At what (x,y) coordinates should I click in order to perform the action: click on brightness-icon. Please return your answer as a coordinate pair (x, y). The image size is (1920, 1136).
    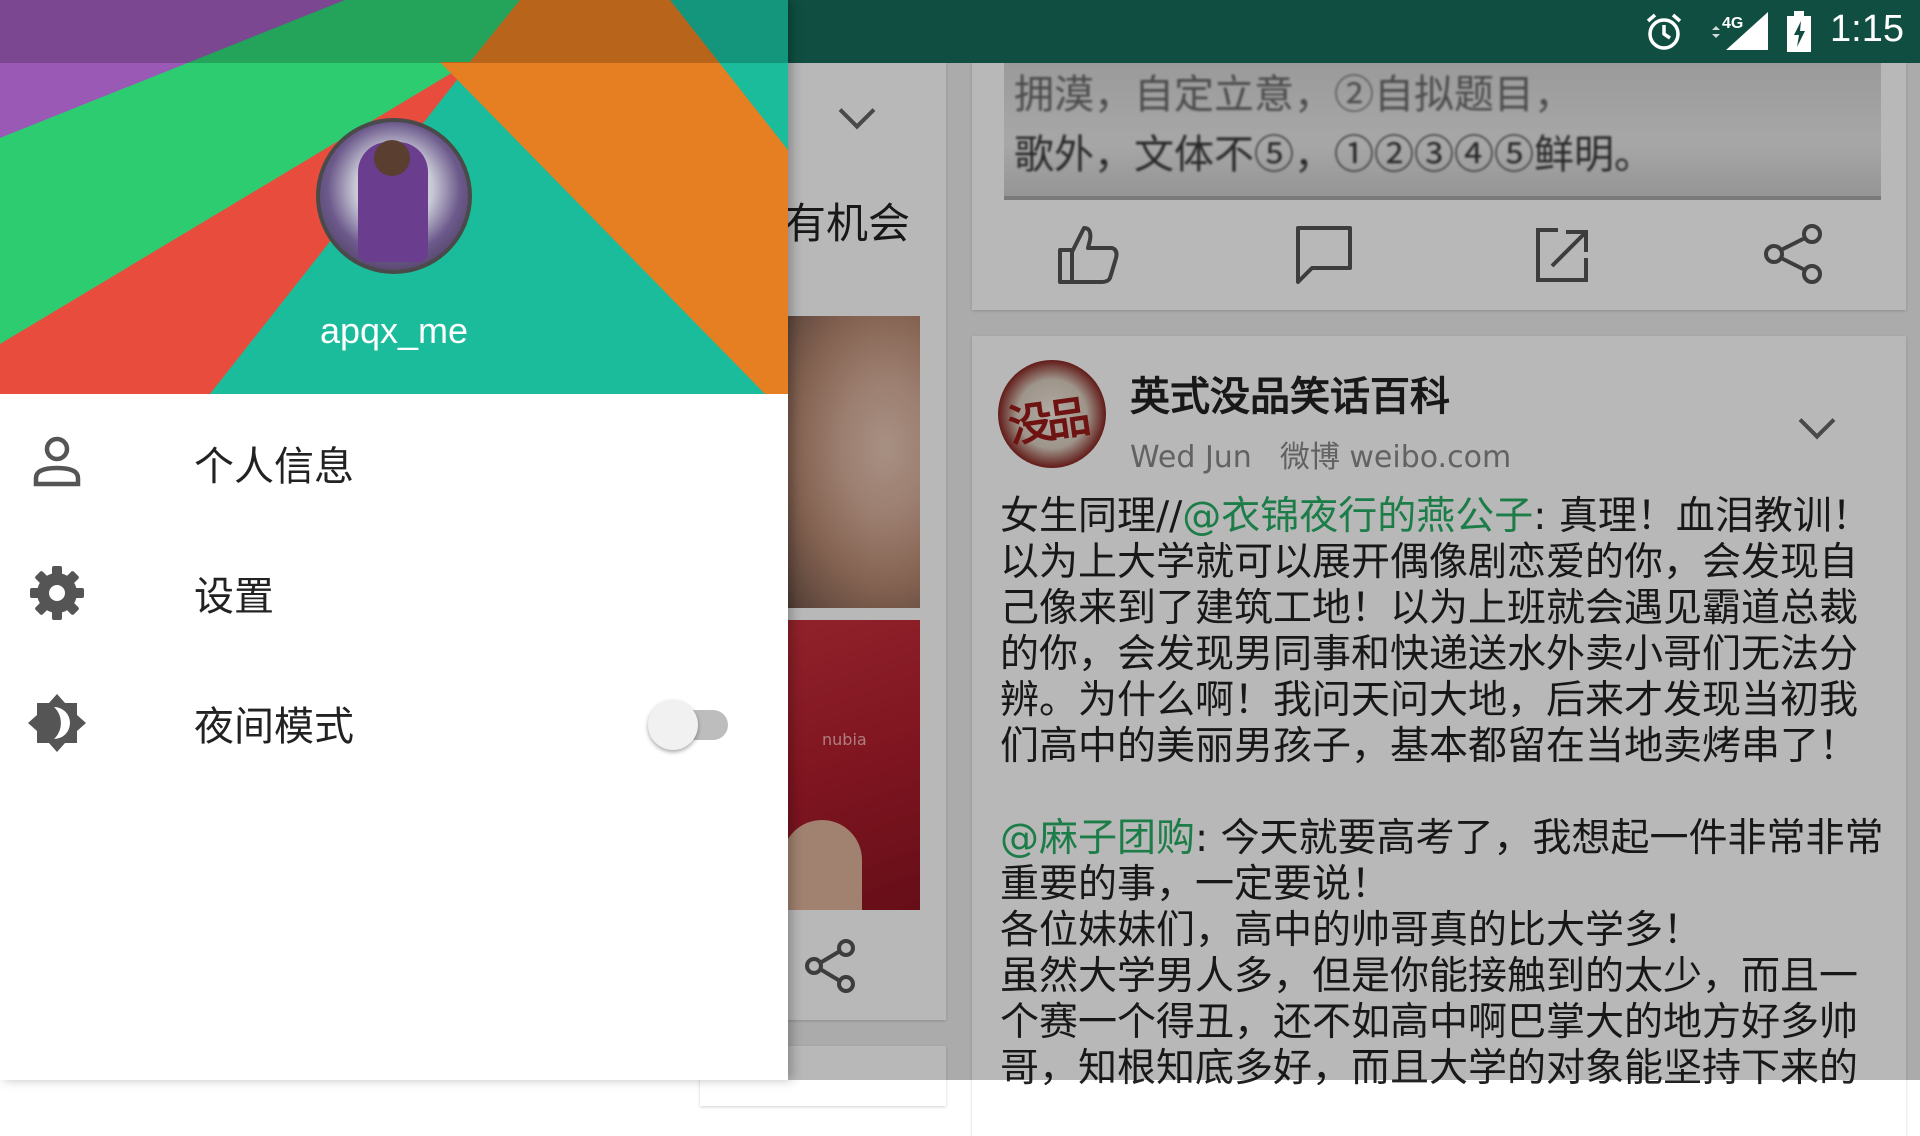
    Looking at the image, I should click on (57, 723).